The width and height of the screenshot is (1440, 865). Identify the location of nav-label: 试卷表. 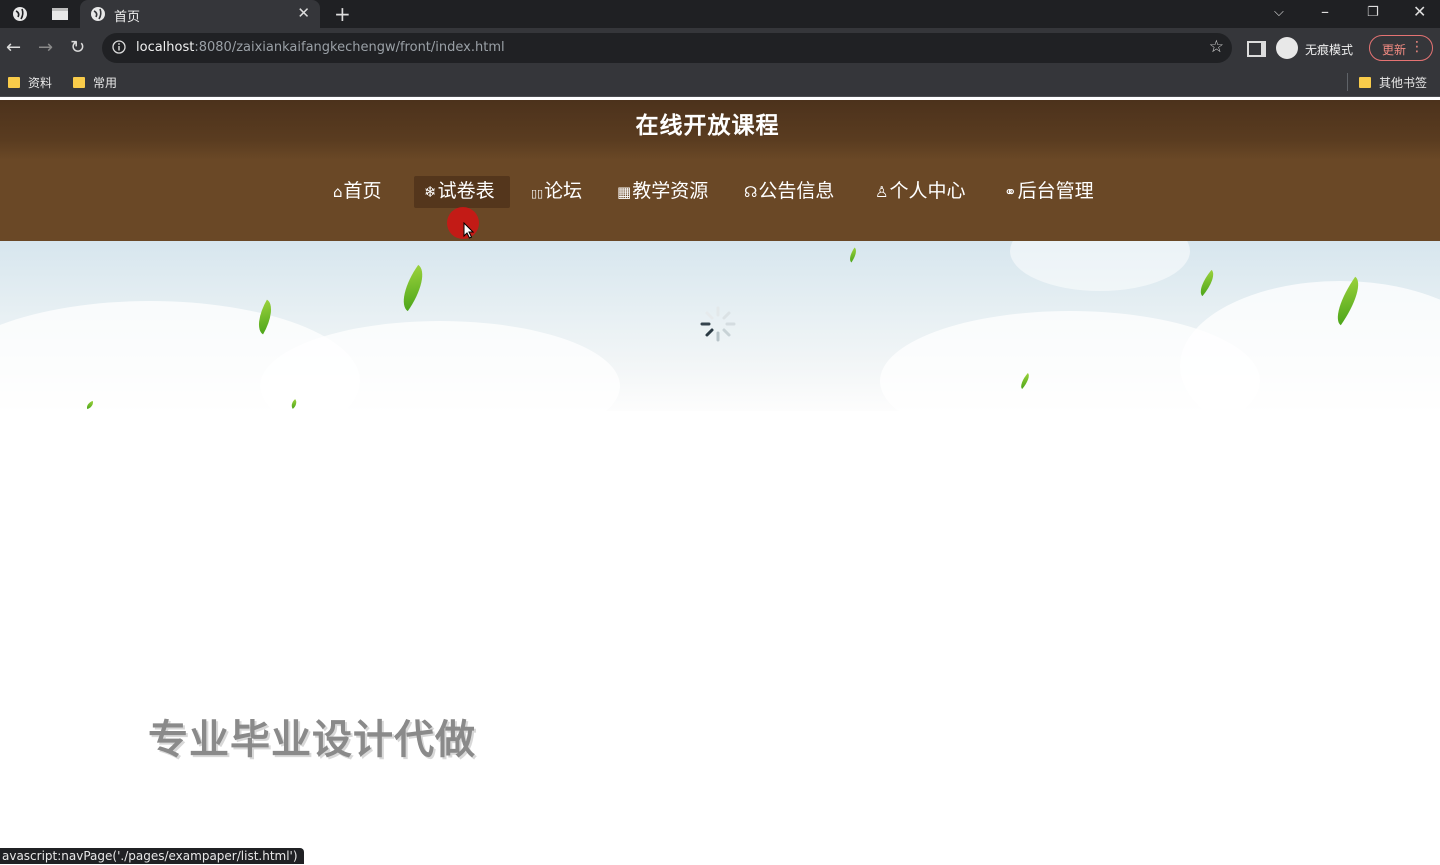
(466, 191).